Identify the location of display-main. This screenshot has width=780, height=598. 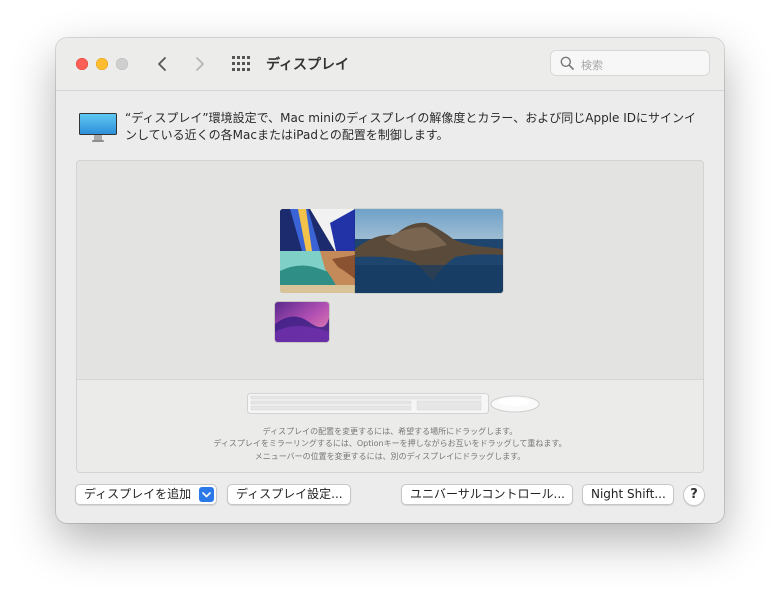
(429, 251).